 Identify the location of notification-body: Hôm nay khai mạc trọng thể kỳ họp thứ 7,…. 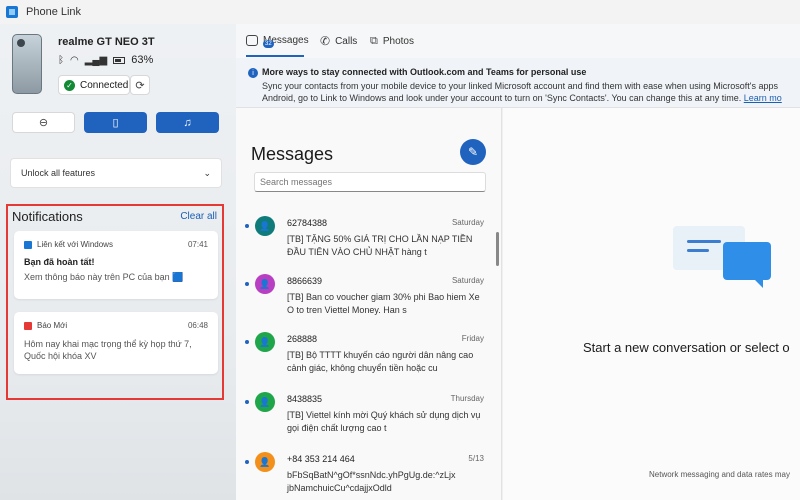
(108, 350).